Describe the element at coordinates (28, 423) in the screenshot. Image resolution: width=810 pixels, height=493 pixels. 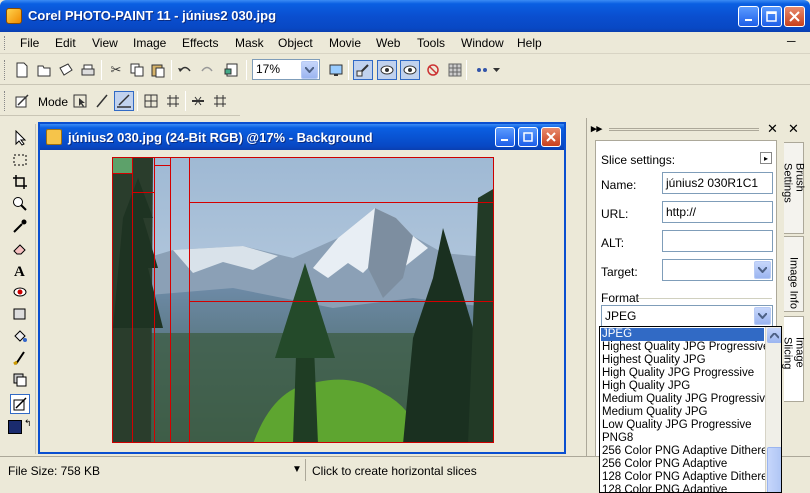
I see `swap-colors-icon: ↰` at that location.